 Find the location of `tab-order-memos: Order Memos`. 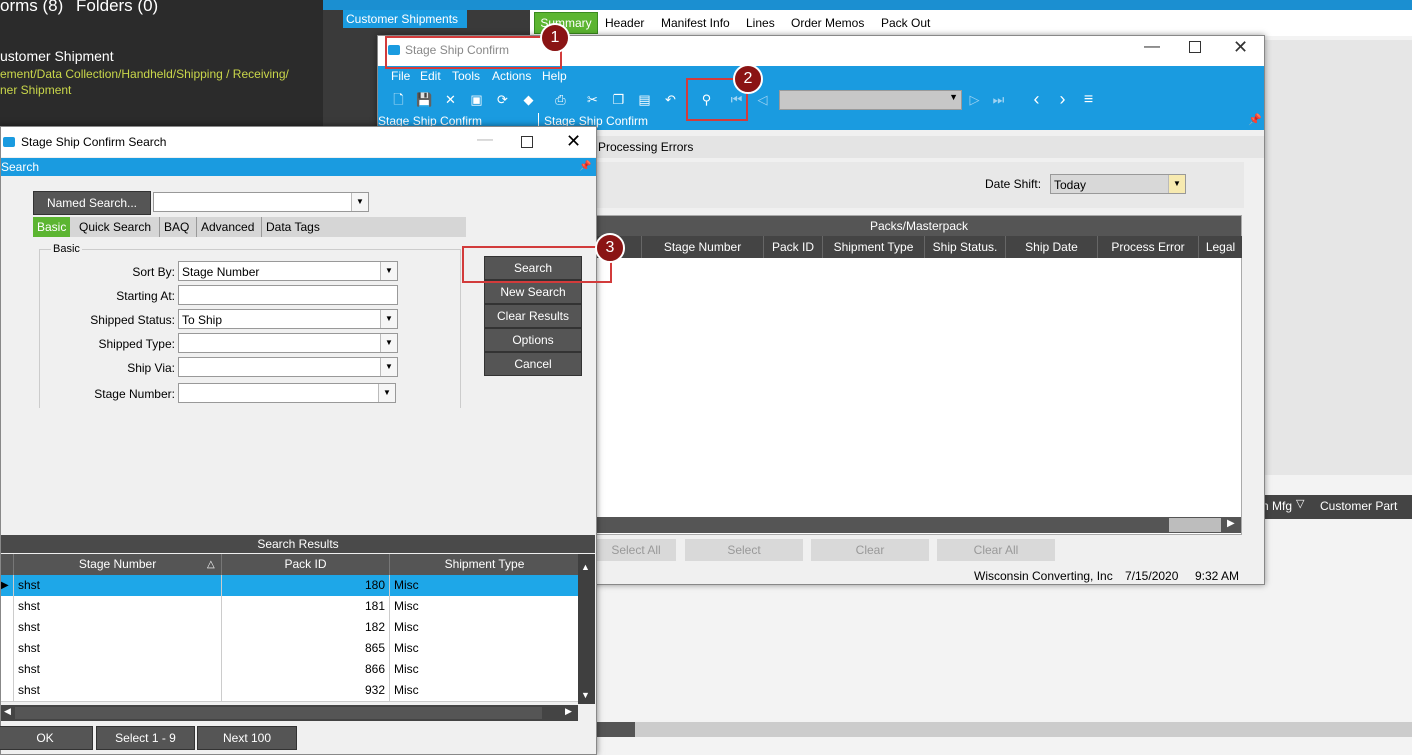

tab-order-memos: Order Memos is located at coordinates (827, 23).